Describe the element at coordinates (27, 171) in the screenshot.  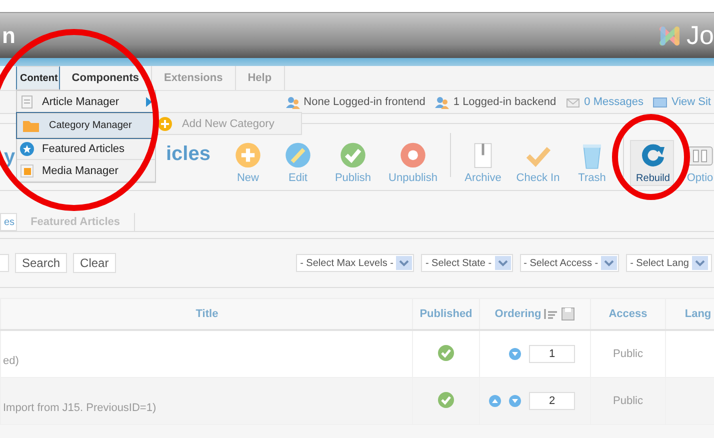
I see `image-icon` at that location.